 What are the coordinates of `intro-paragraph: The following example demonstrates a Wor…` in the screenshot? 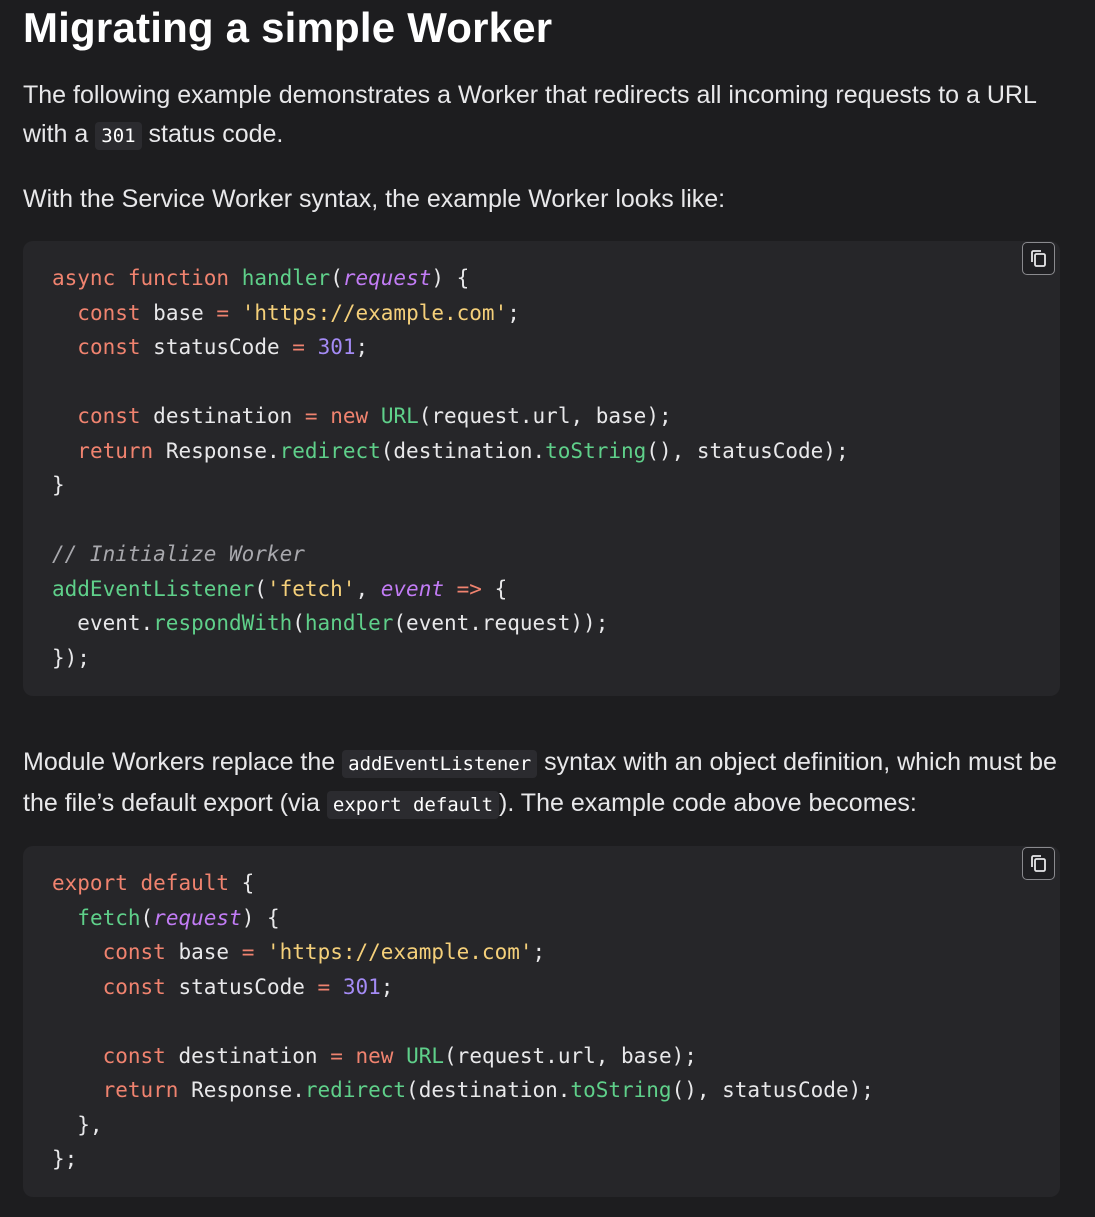 It's located at (543, 116).